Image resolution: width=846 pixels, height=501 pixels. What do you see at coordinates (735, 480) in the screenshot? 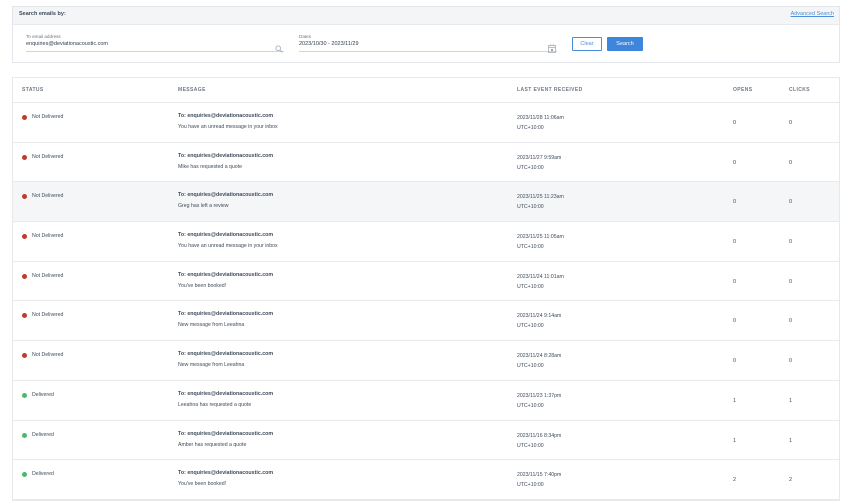
I see `opens-count: 2` at bounding box center [735, 480].